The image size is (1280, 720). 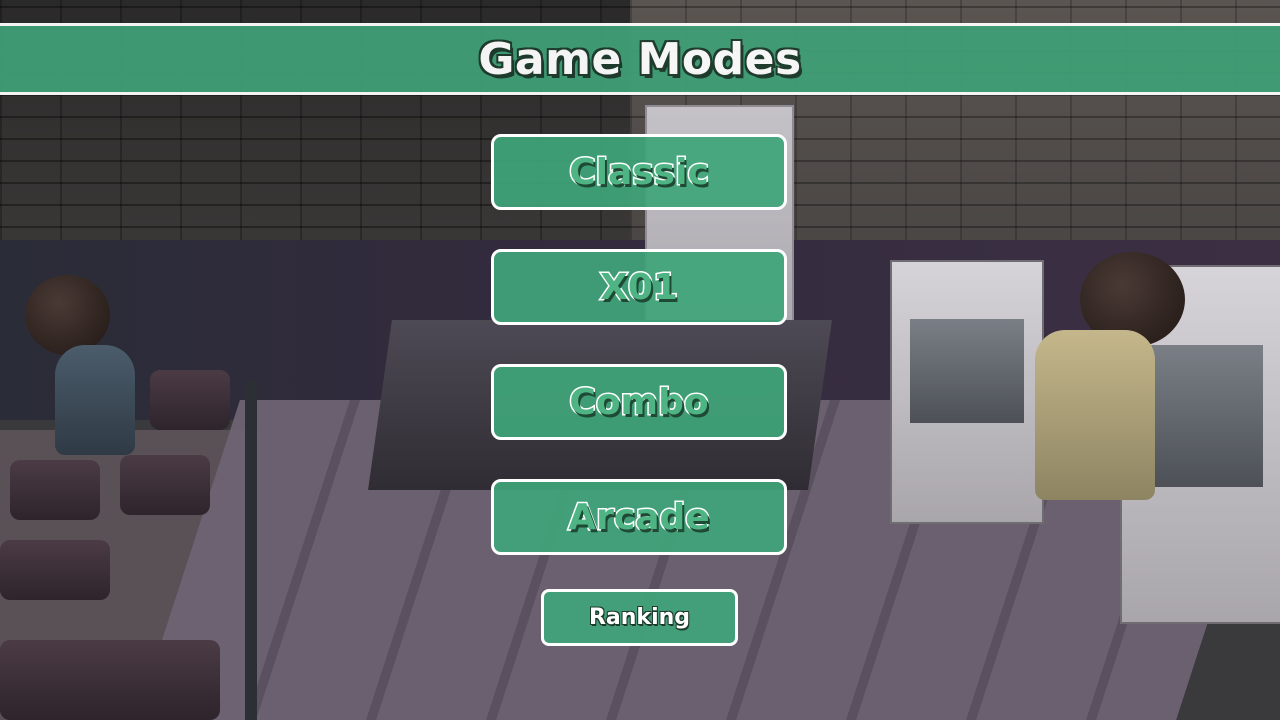 I want to click on ranking-button: Ranking, so click(x=639, y=617).